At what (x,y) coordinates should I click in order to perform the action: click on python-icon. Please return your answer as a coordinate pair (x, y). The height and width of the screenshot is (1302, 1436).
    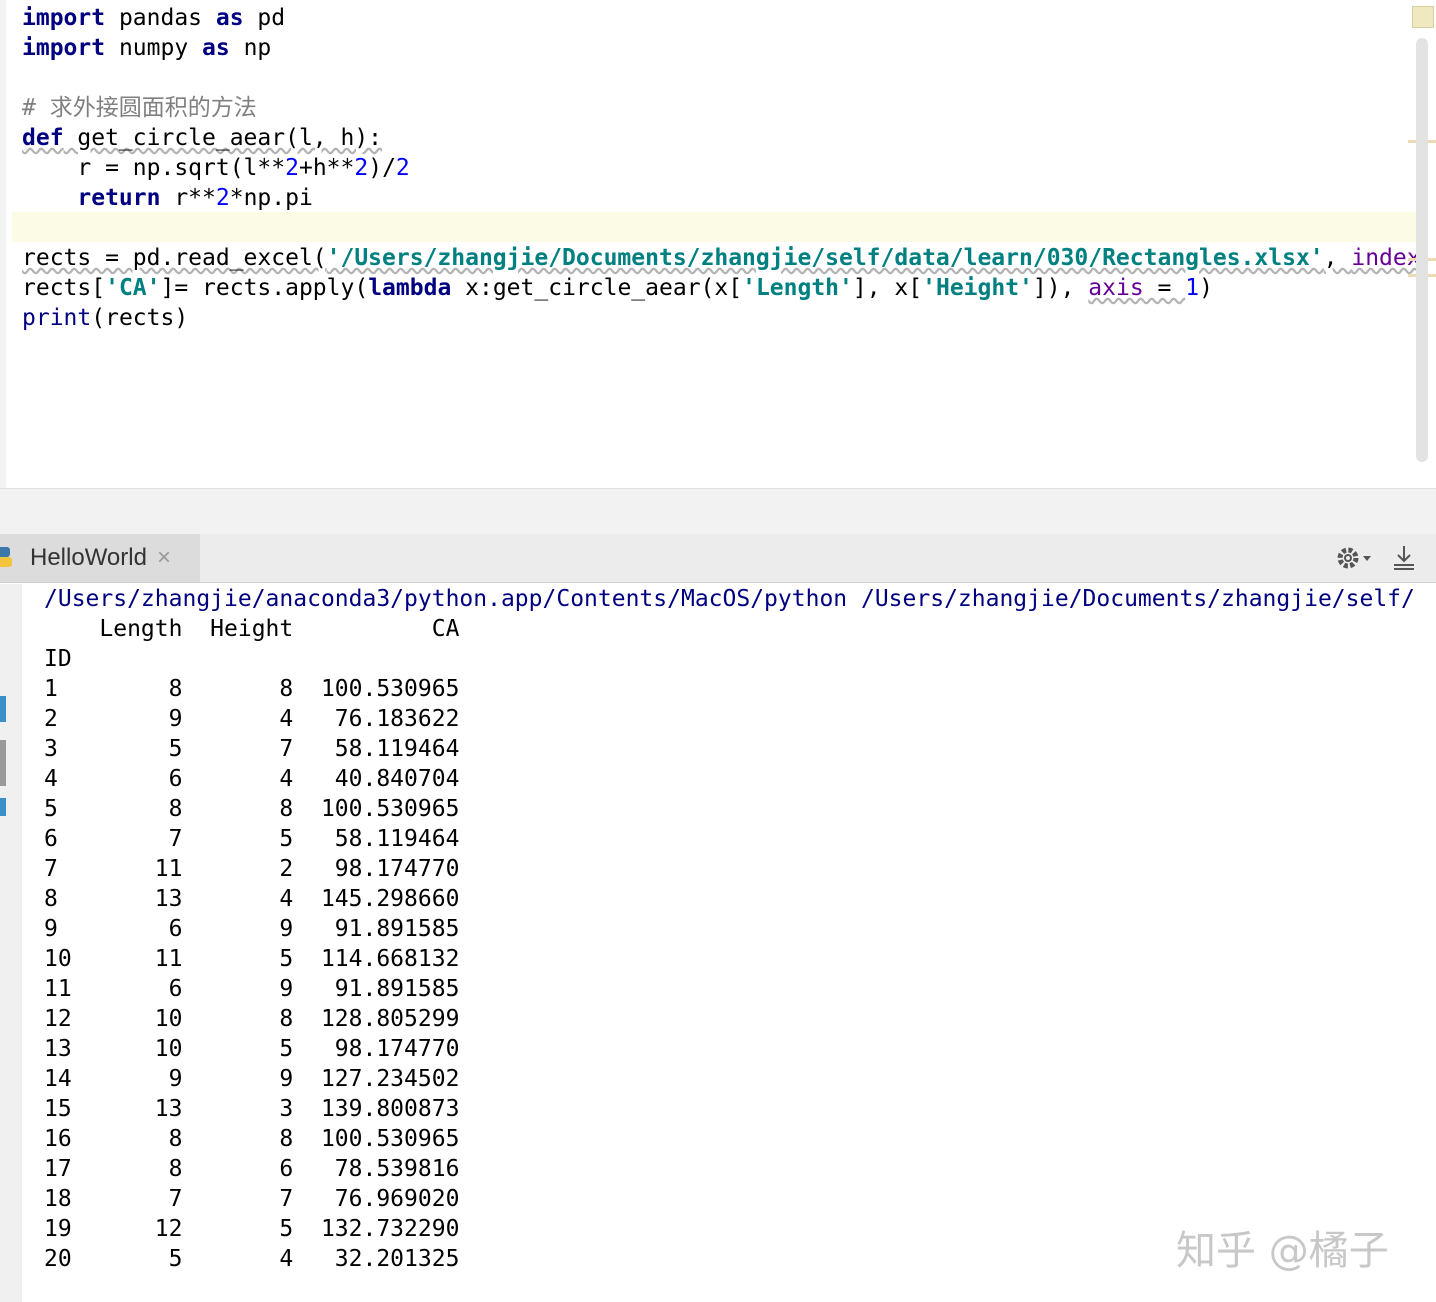
    Looking at the image, I should click on (6, 557).